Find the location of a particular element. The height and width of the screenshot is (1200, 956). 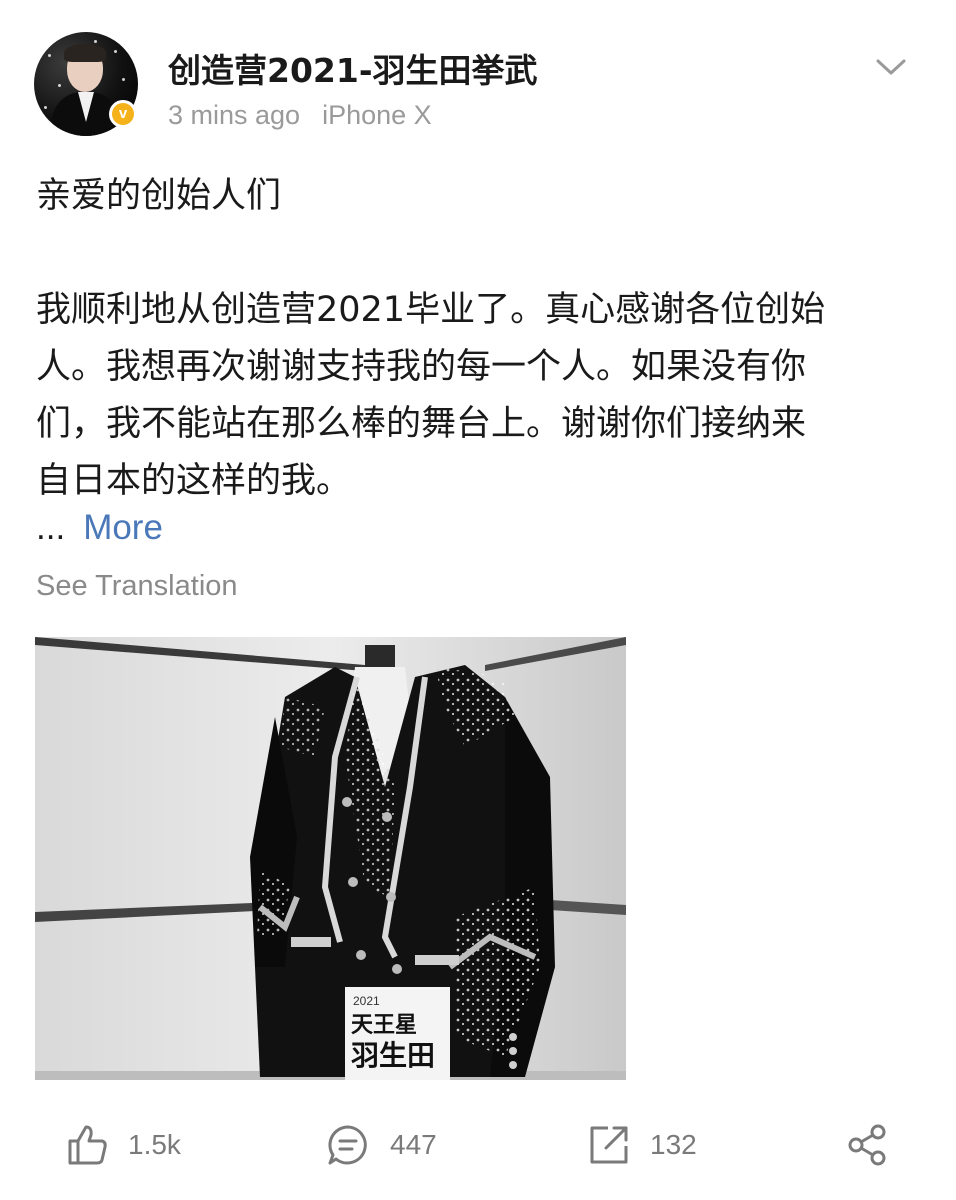

post-line: 自日本的这样的我。 is located at coordinates (194, 481).